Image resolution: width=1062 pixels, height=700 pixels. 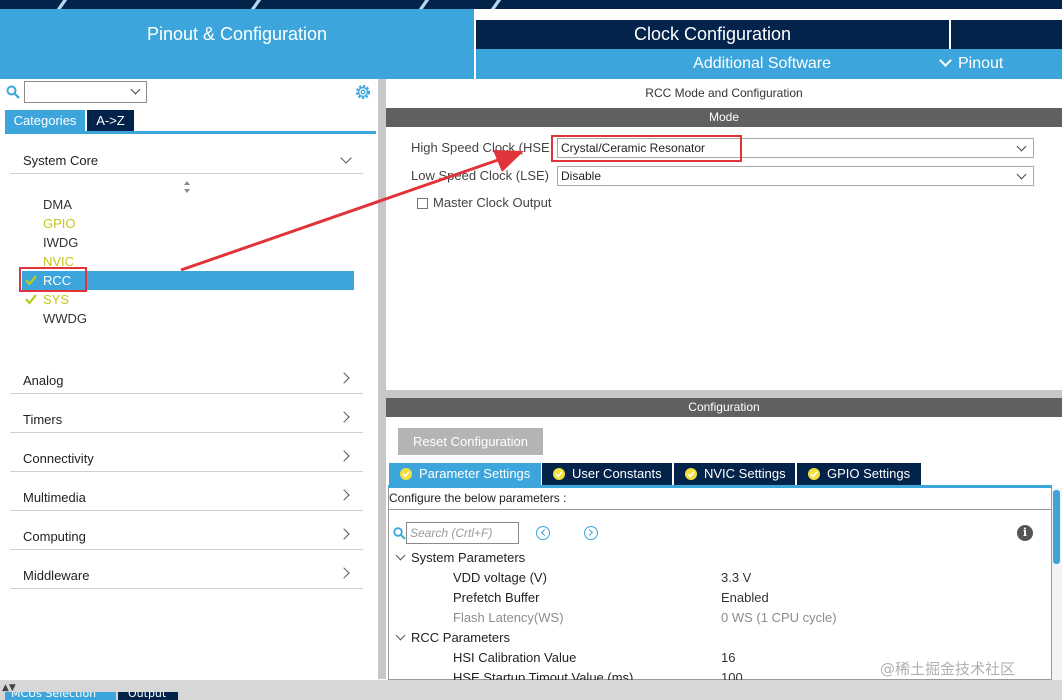 What do you see at coordinates (646, 148) in the screenshot?
I see `highlight-box-hse` at bounding box center [646, 148].